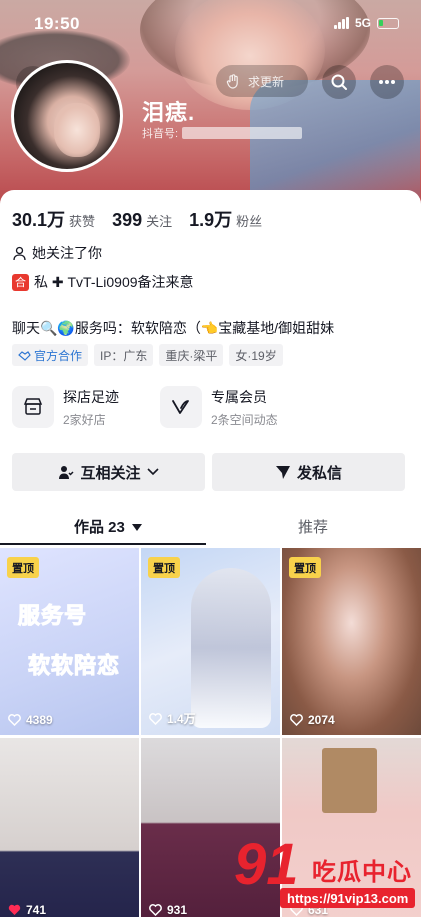 The image size is (421, 917). Describe the element at coordinates (74, 666) in the screenshot. I see `video-overlay-subtitle: 软软陪恋` at that location.